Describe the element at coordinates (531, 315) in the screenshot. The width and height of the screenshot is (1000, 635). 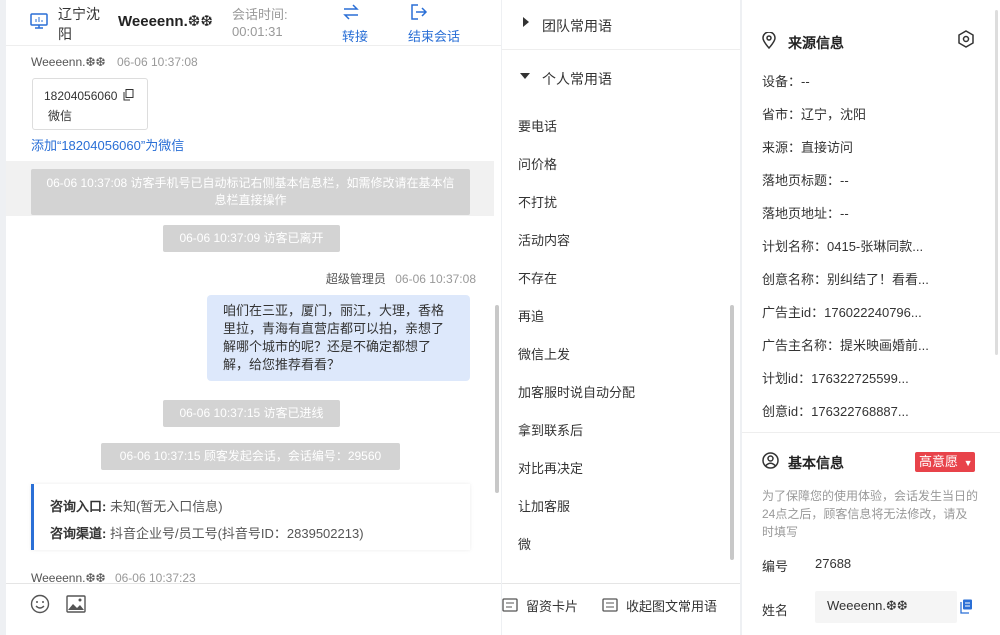
I see `phrase-item: 再追` at that location.